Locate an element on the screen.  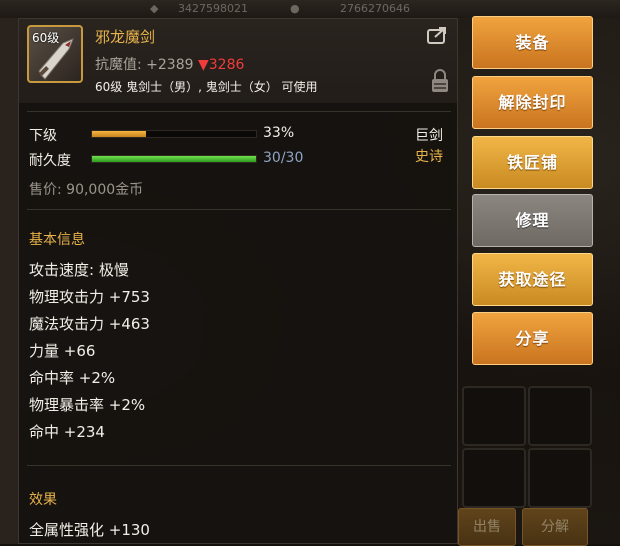
resist-value: +2389 is located at coordinates (170, 65).